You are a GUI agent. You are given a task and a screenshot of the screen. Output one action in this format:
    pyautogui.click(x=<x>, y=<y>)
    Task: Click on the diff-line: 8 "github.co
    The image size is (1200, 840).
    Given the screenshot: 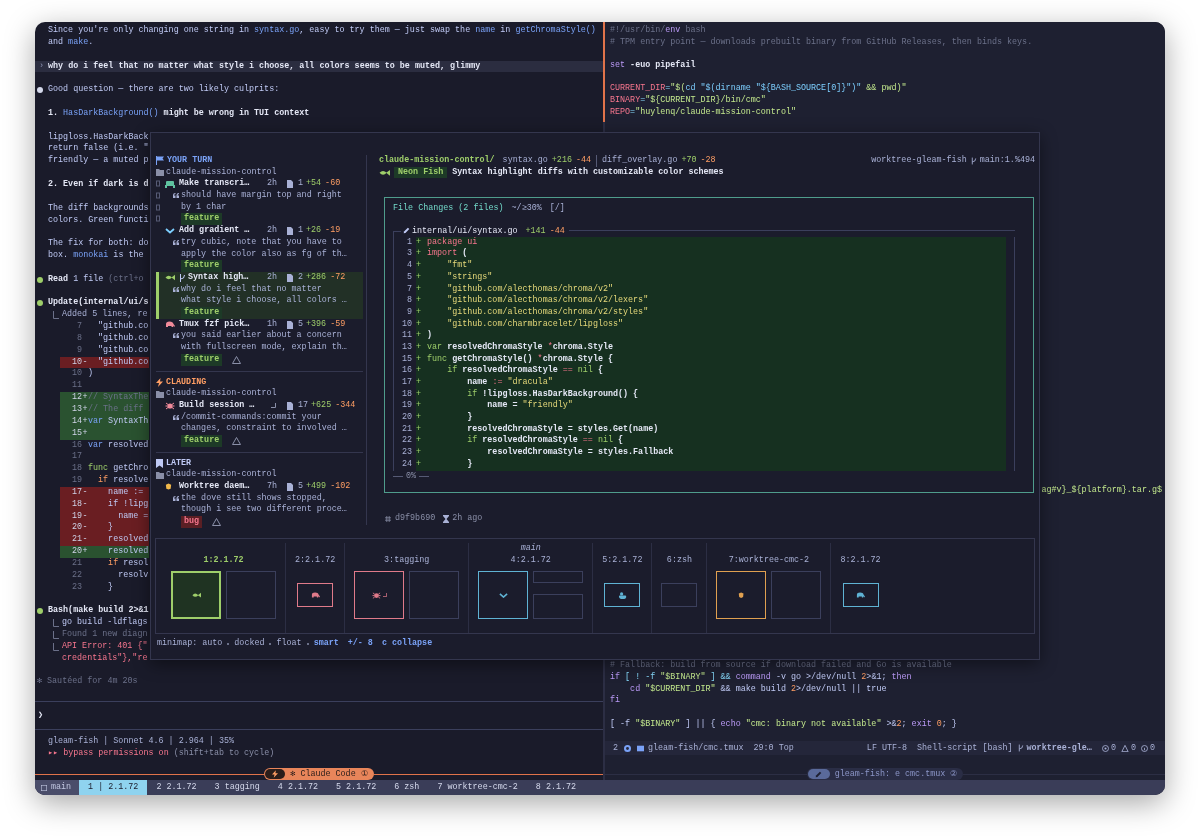 What is the action you would take?
    pyautogui.click(x=112, y=338)
    